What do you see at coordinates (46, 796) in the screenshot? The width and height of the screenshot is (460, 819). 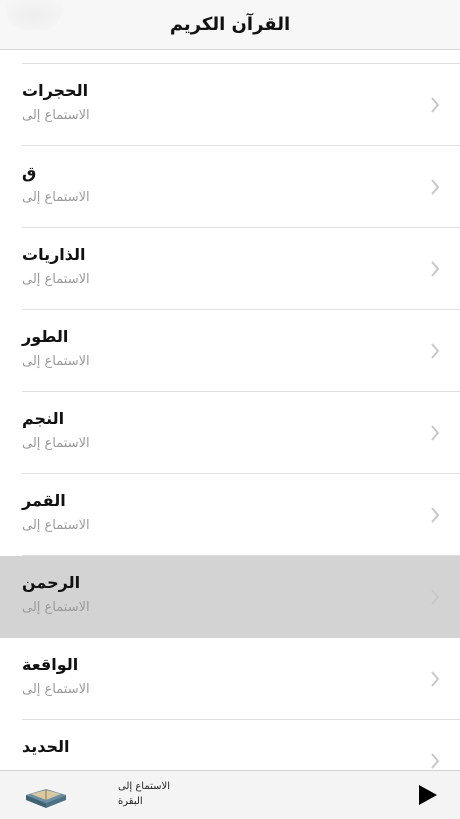 I see `quran-book-icon` at bounding box center [46, 796].